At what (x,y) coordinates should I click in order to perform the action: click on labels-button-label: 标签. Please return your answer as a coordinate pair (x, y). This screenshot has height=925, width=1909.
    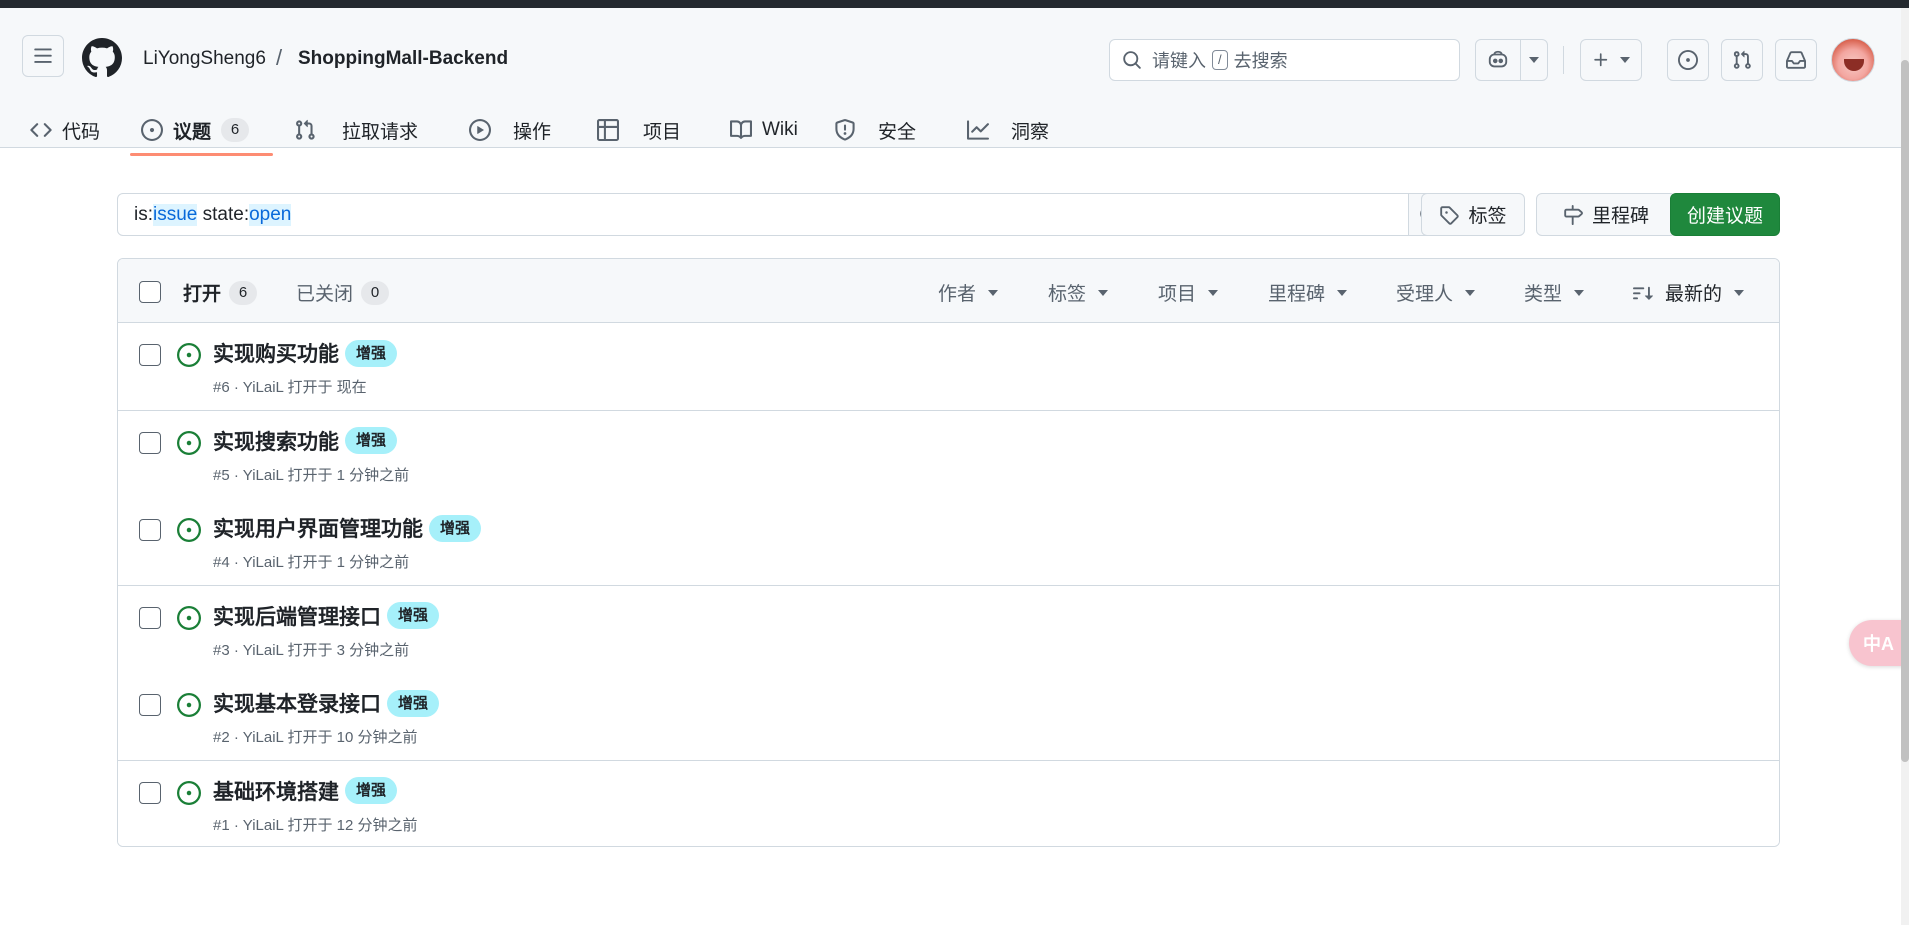
    Looking at the image, I should click on (1487, 216).